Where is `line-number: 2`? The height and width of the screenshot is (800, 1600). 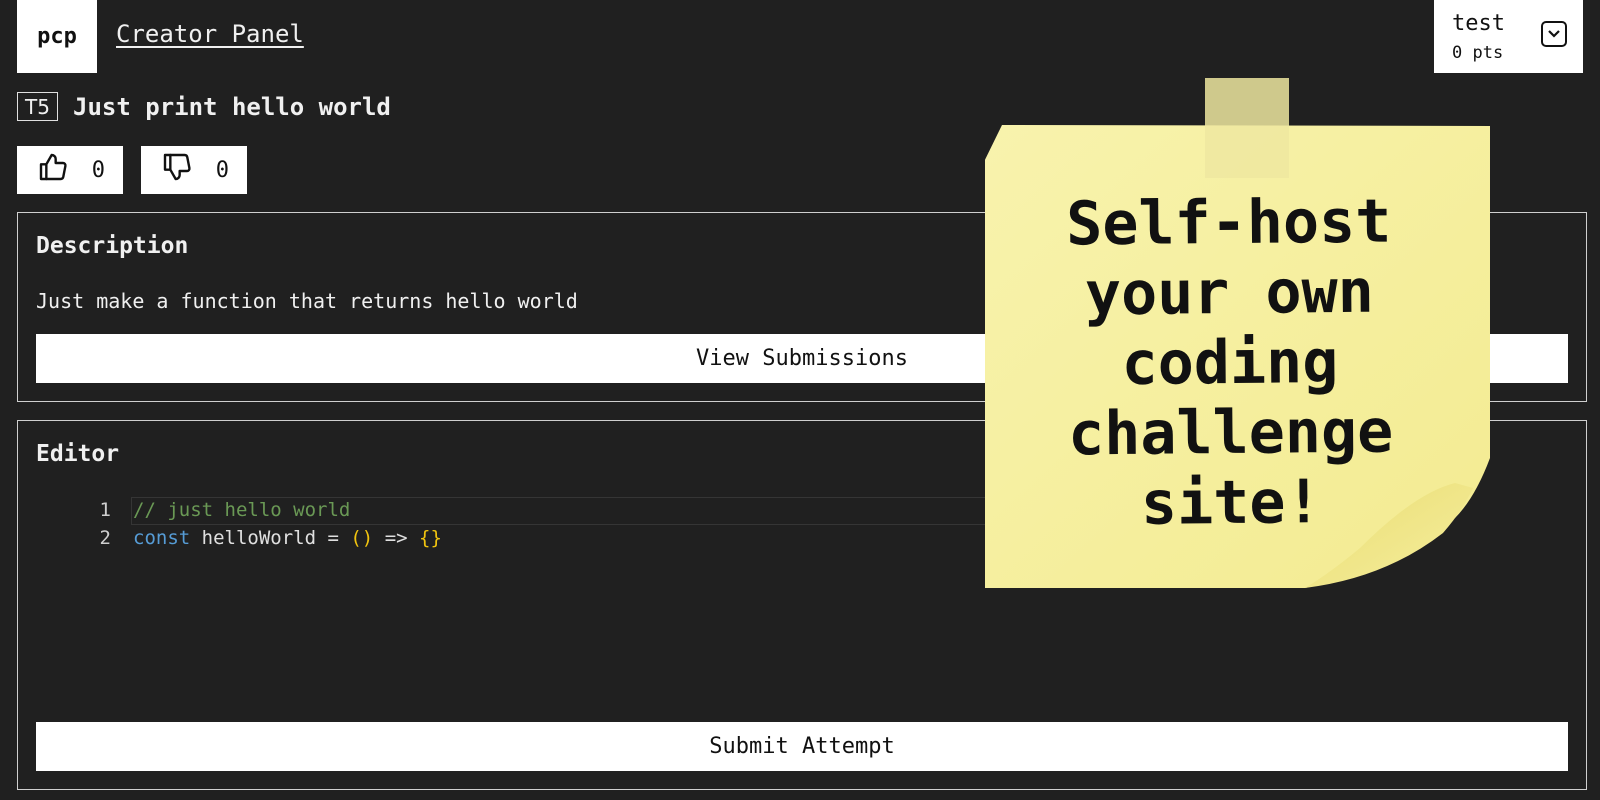
line-number: 2 is located at coordinates (105, 538).